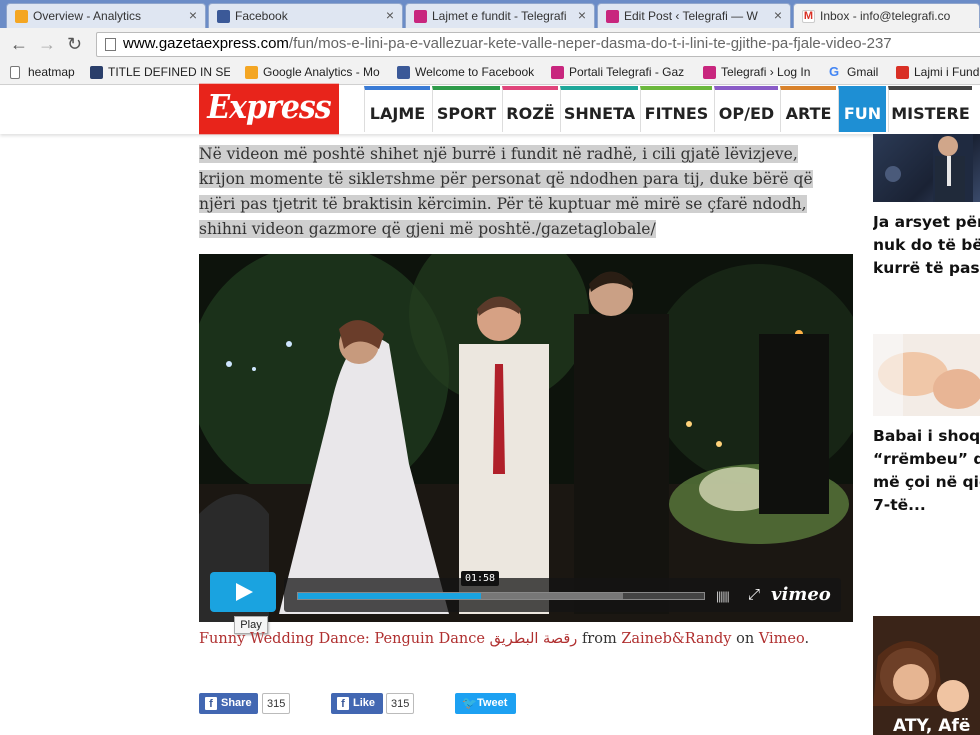 The image size is (980, 735). Describe the element at coordinates (746, 109) in the screenshot. I see `nav-oped: OP/ED` at that location.